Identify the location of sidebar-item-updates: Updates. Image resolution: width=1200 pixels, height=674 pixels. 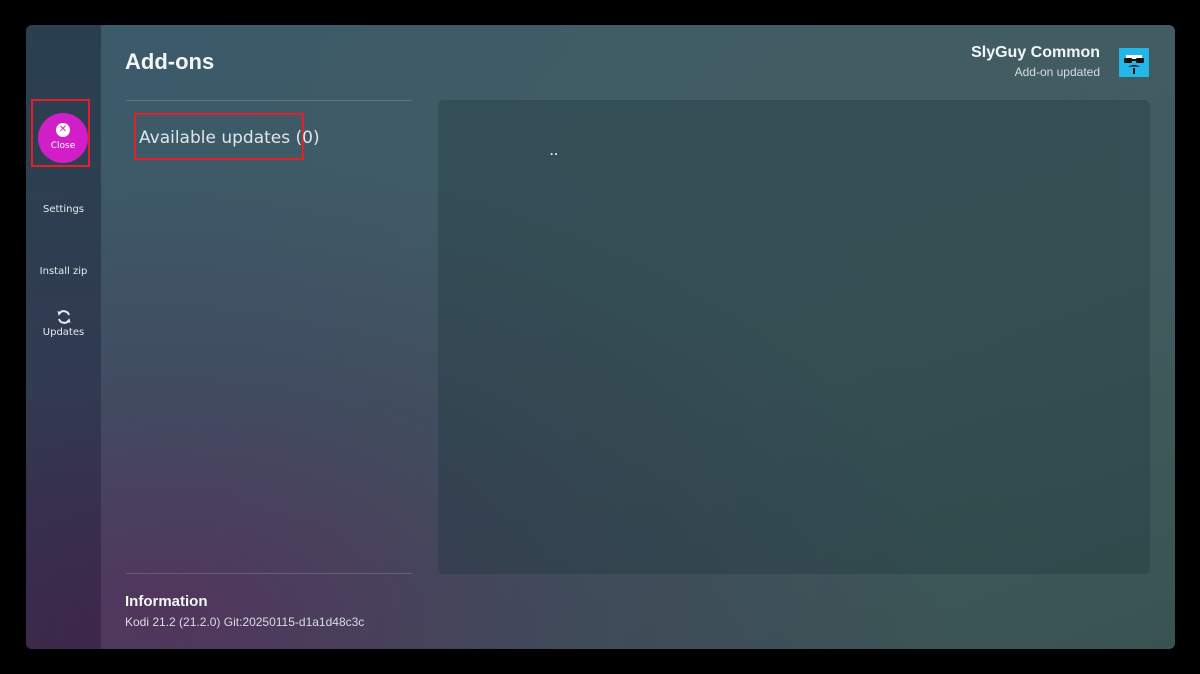
(63, 323).